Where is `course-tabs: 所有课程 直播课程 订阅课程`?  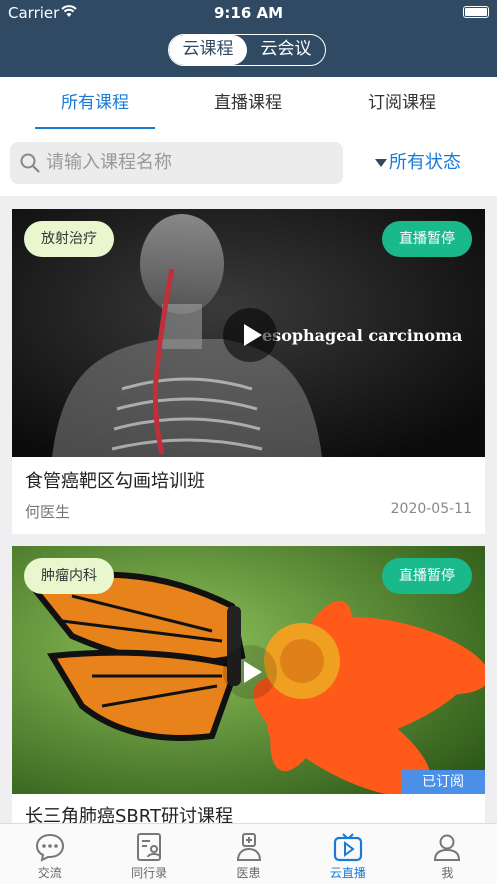 course-tabs: 所有课程 直播课程 订阅课程 is located at coordinates (248, 103).